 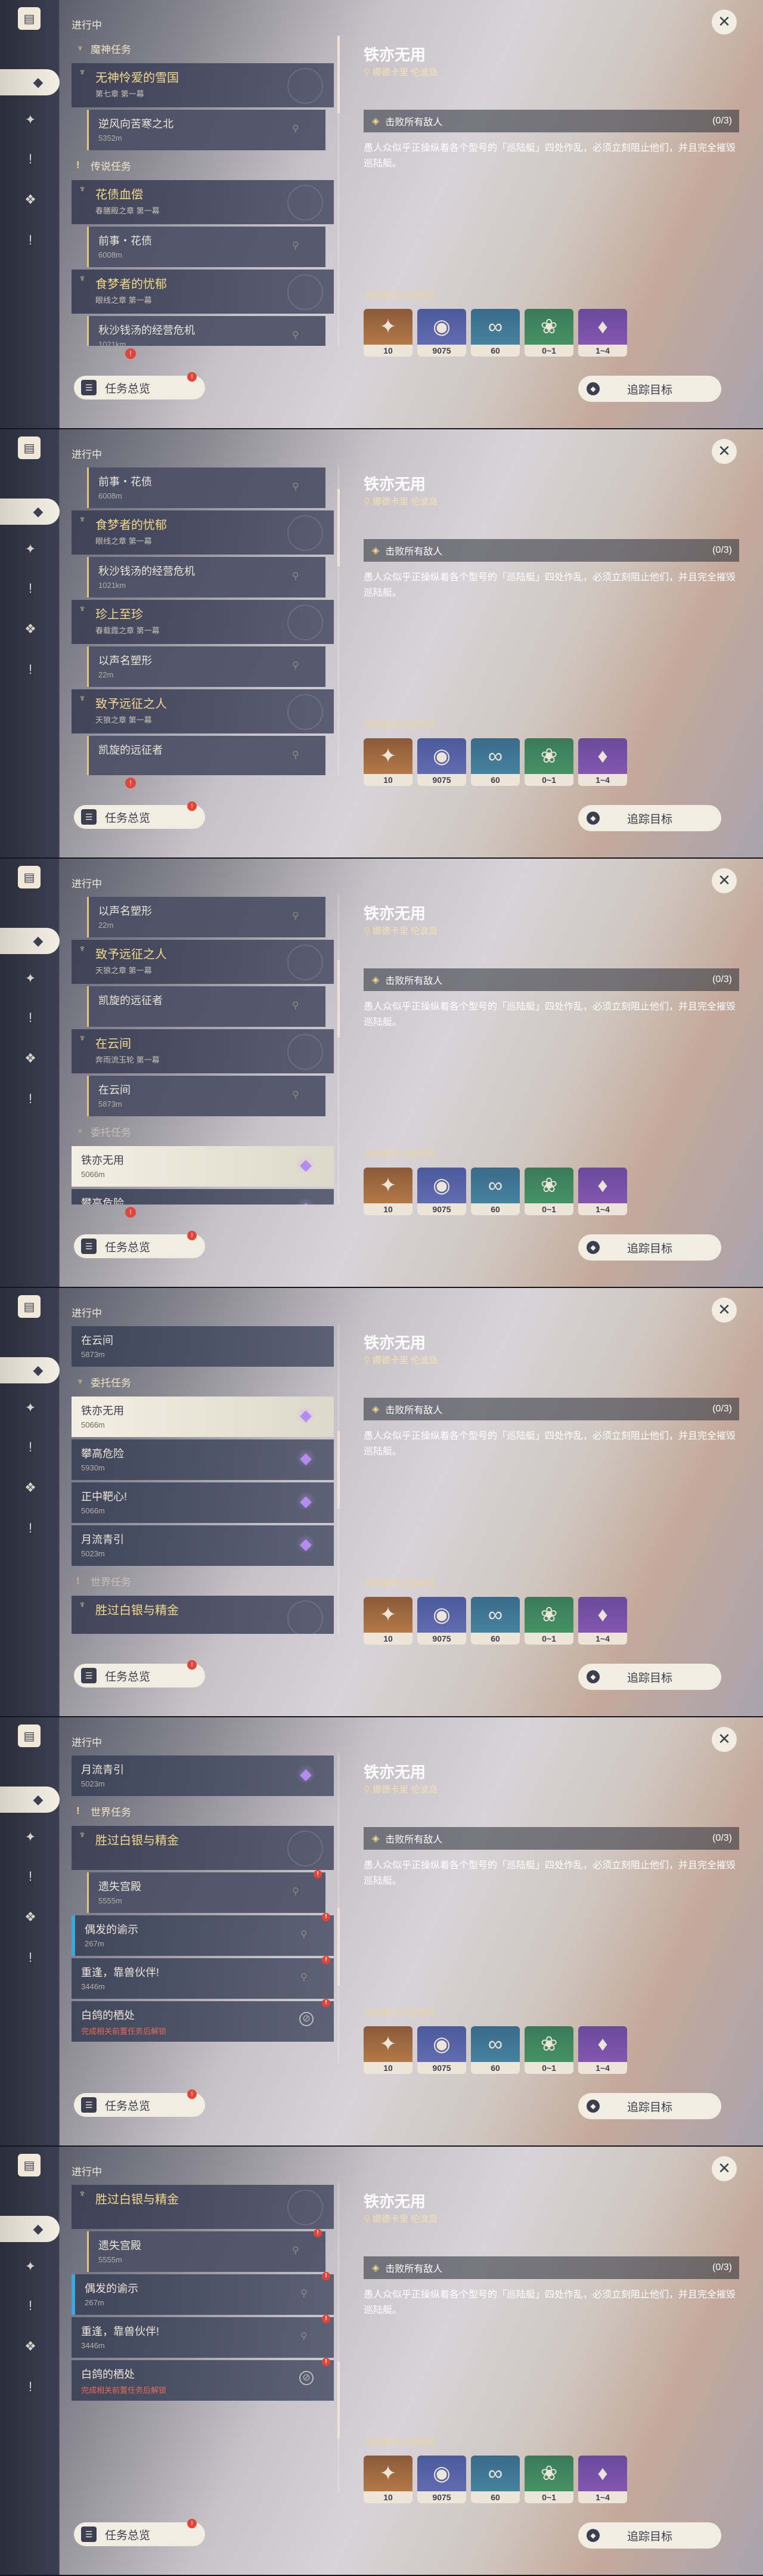 I want to click on quest-item: 白鸽的栖处 完成相关前置任务后解锁 ⊘!, so click(x=203, y=2021).